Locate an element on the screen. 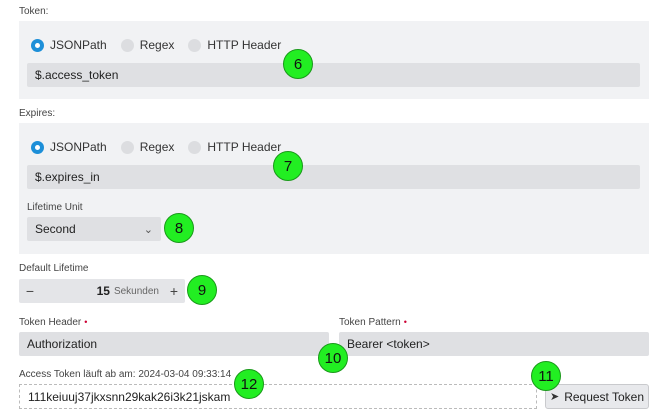  default-lifetime-unit: Sekunden is located at coordinates (136, 291).